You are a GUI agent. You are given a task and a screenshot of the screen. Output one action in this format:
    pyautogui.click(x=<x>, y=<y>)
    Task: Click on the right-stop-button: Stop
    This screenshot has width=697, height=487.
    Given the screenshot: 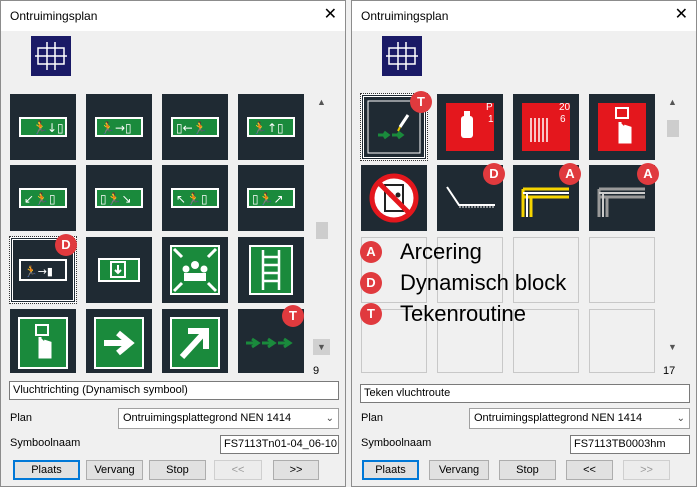 What is the action you would take?
    pyautogui.click(x=527, y=470)
    